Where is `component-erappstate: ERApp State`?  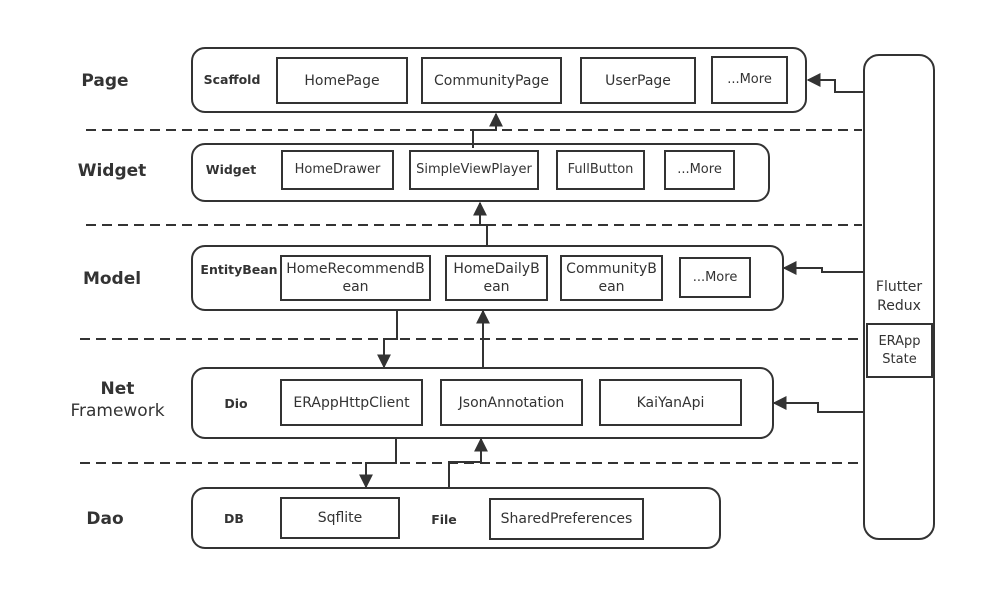
component-erappstate: ERApp State is located at coordinates (899, 350).